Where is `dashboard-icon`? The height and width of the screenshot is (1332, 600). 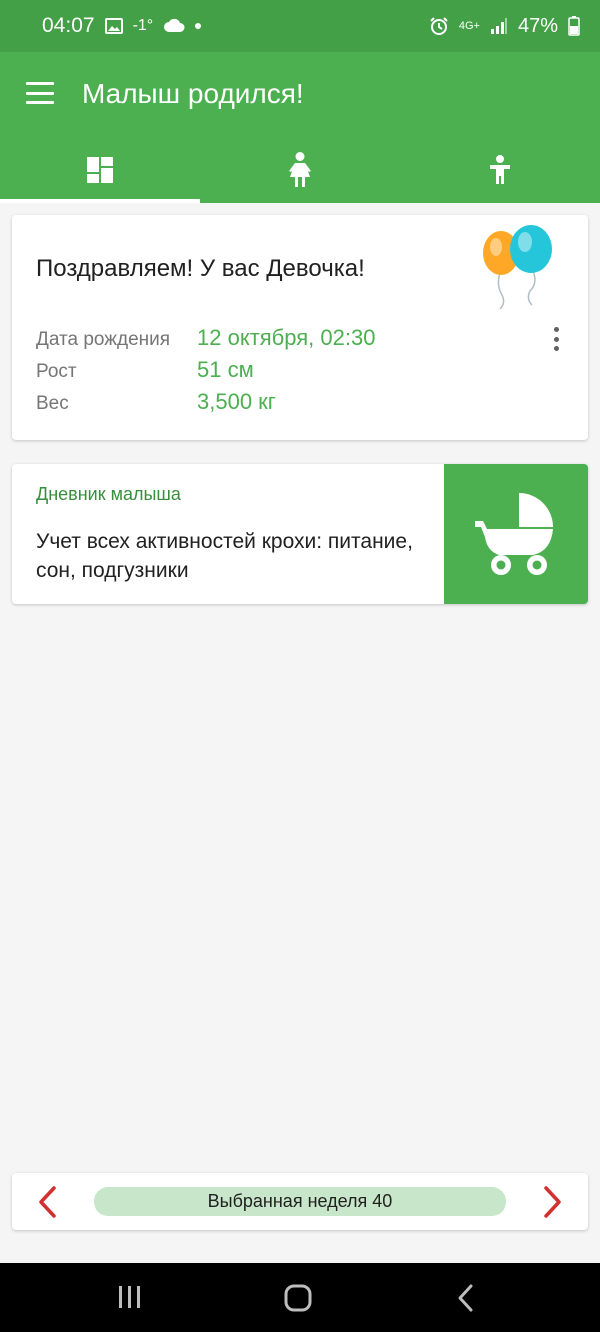
dashboard-icon is located at coordinates (100, 170).